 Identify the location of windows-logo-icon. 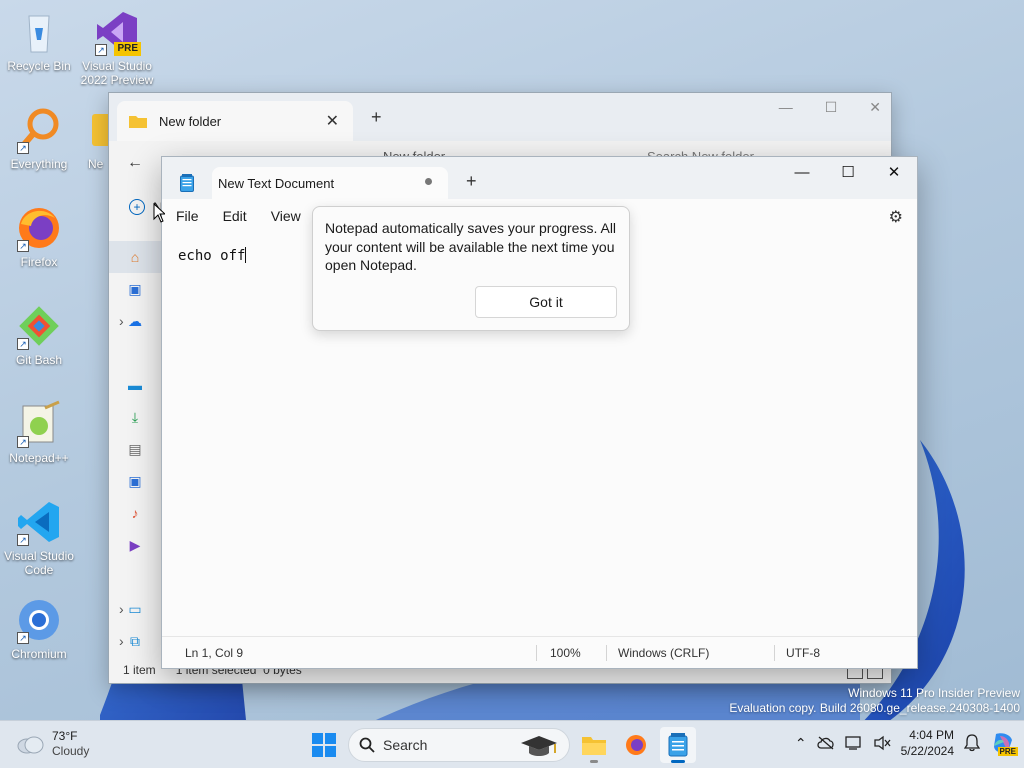
(324, 745).